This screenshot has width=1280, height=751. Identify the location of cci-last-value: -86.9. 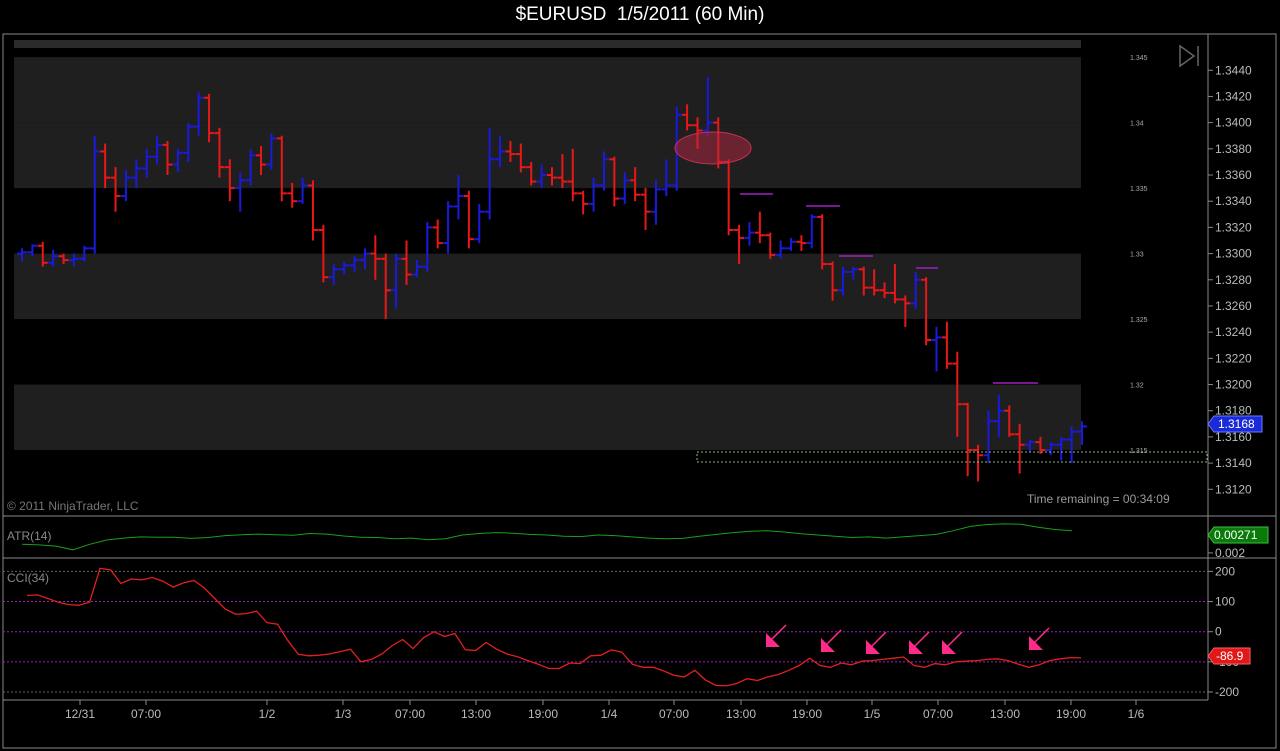
(1230, 656).